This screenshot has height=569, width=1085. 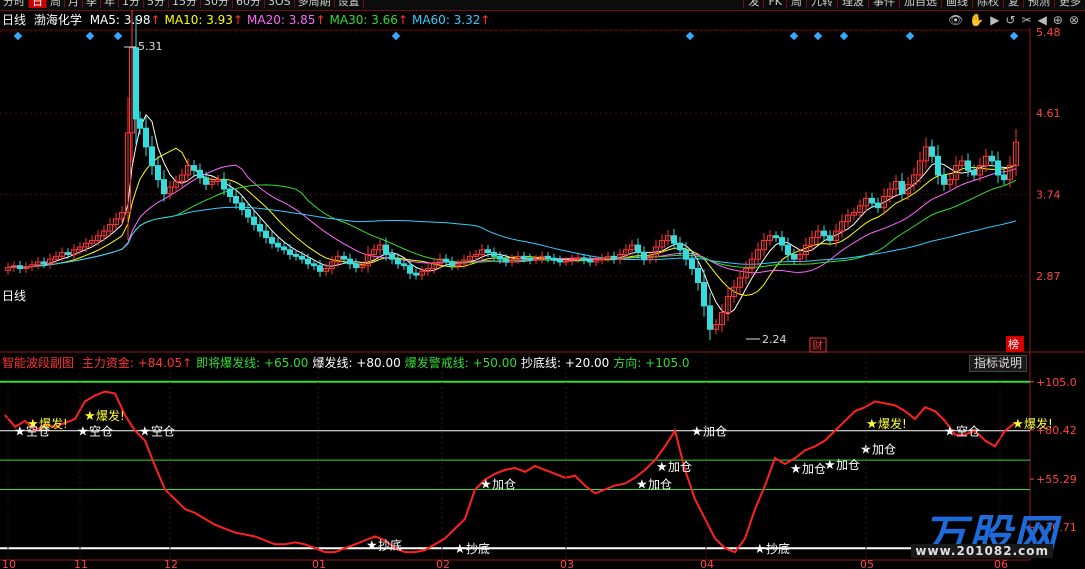 What do you see at coordinates (1056, 479) in the screenshot?
I see `indicator-axis-label: +55.29` at bounding box center [1056, 479].